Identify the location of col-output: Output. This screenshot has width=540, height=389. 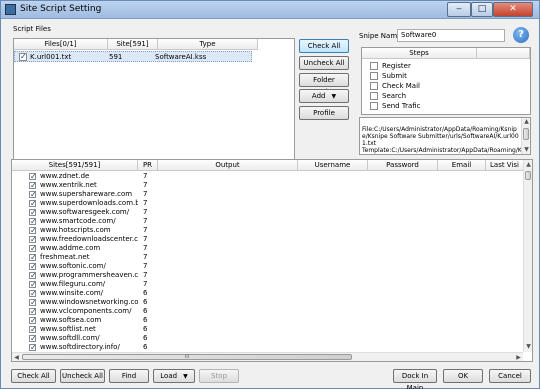
(228, 165).